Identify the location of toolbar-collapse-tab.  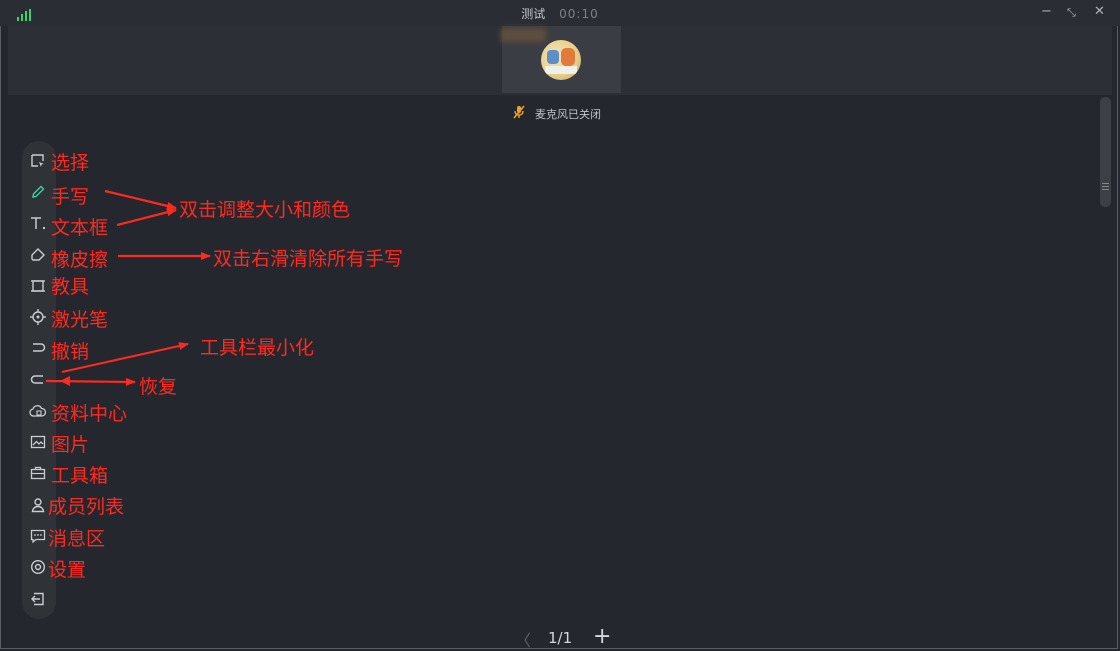
(65, 381).